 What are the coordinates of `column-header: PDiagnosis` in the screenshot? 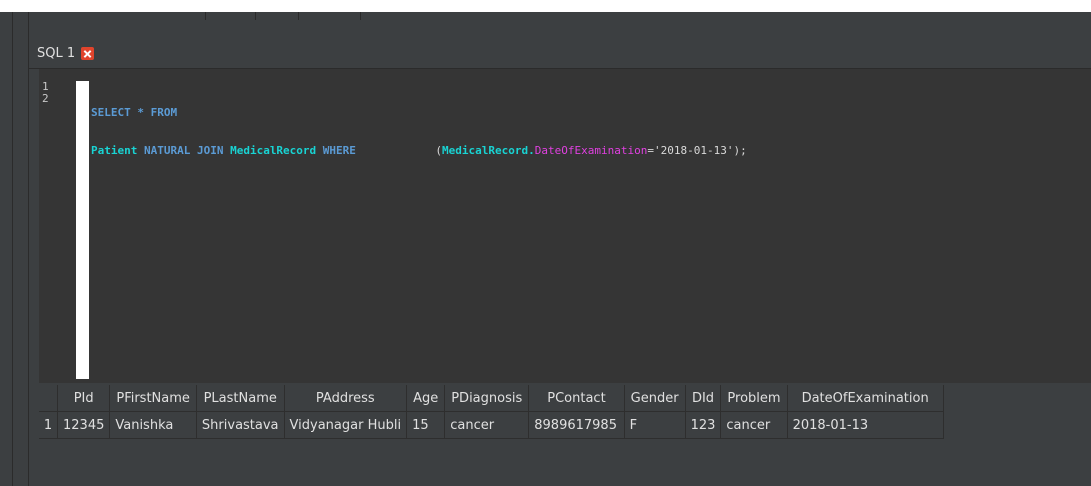 It's located at (487, 398).